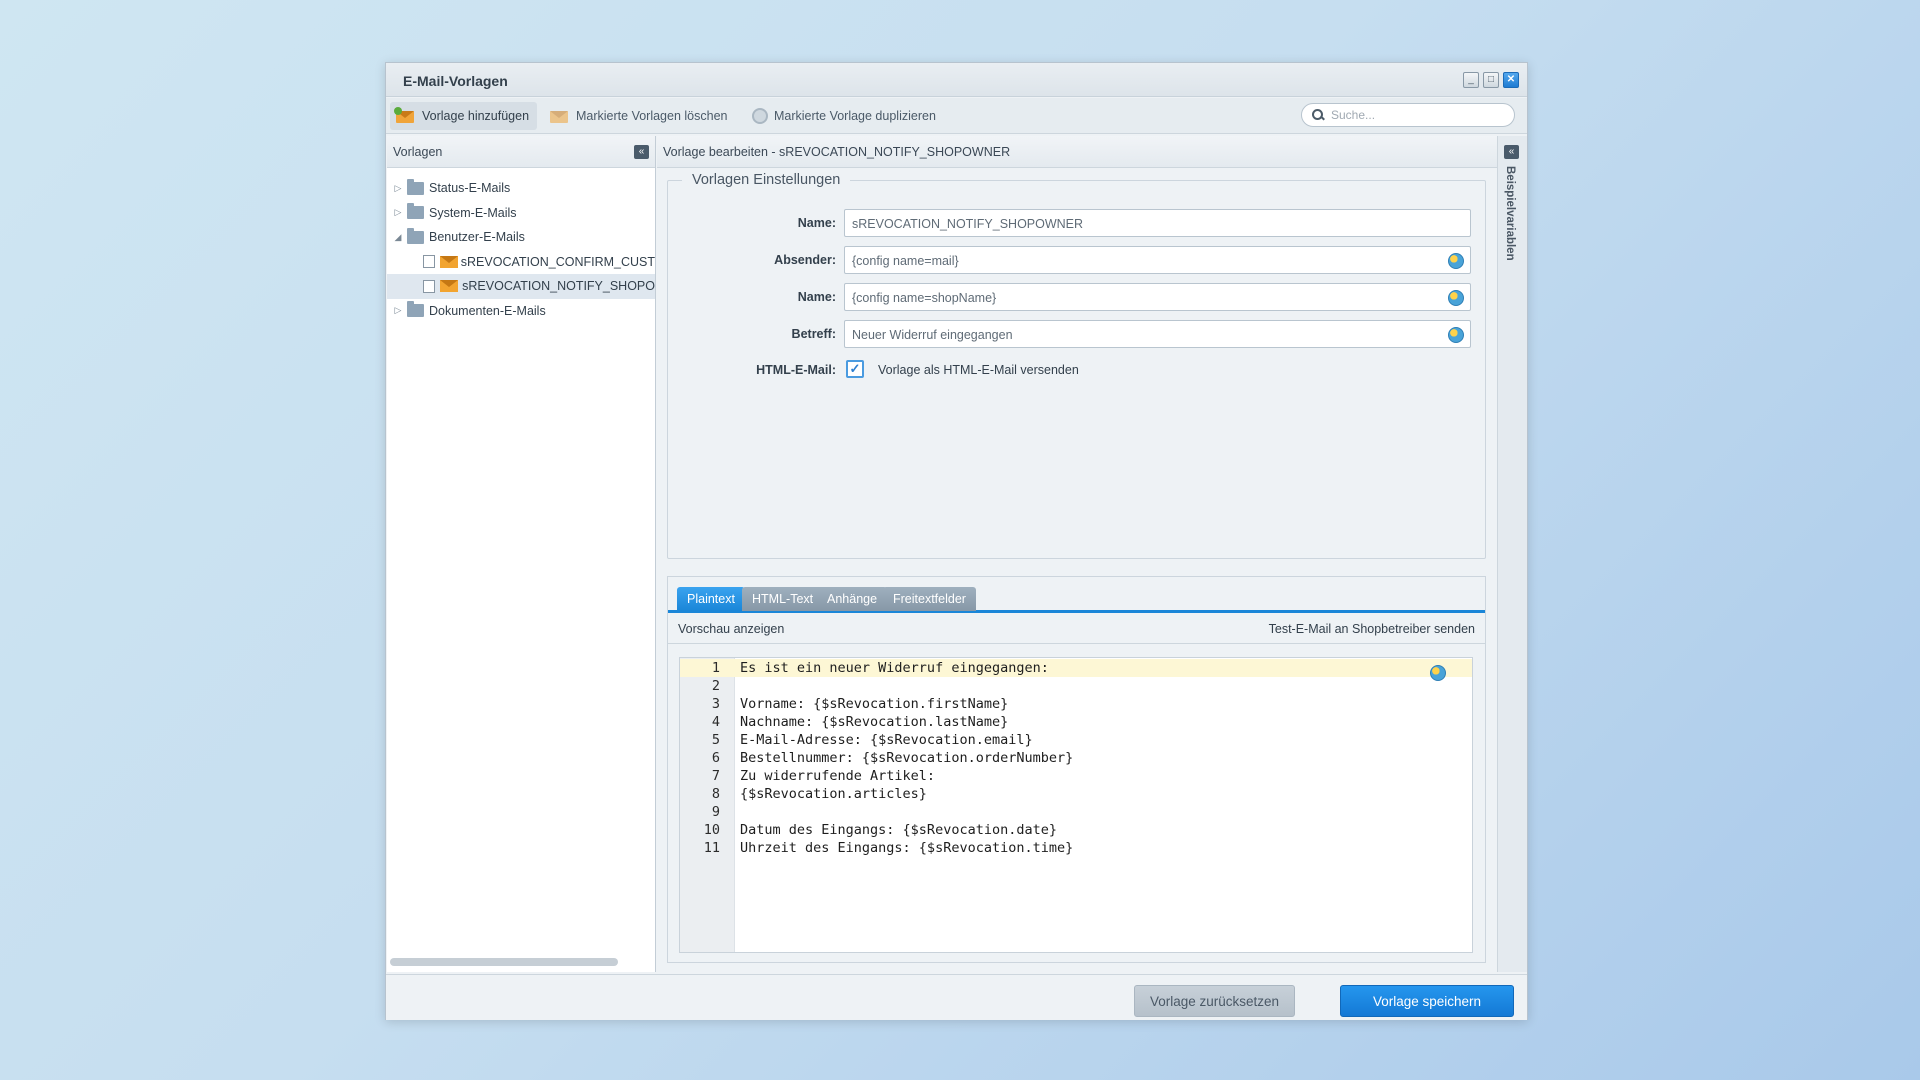 The width and height of the screenshot is (1920, 1080). What do you see at coordinates (398, 237) in the screenshot?
I see `collapse-arrow-icon: ◢` at bounding box center [398, 237].